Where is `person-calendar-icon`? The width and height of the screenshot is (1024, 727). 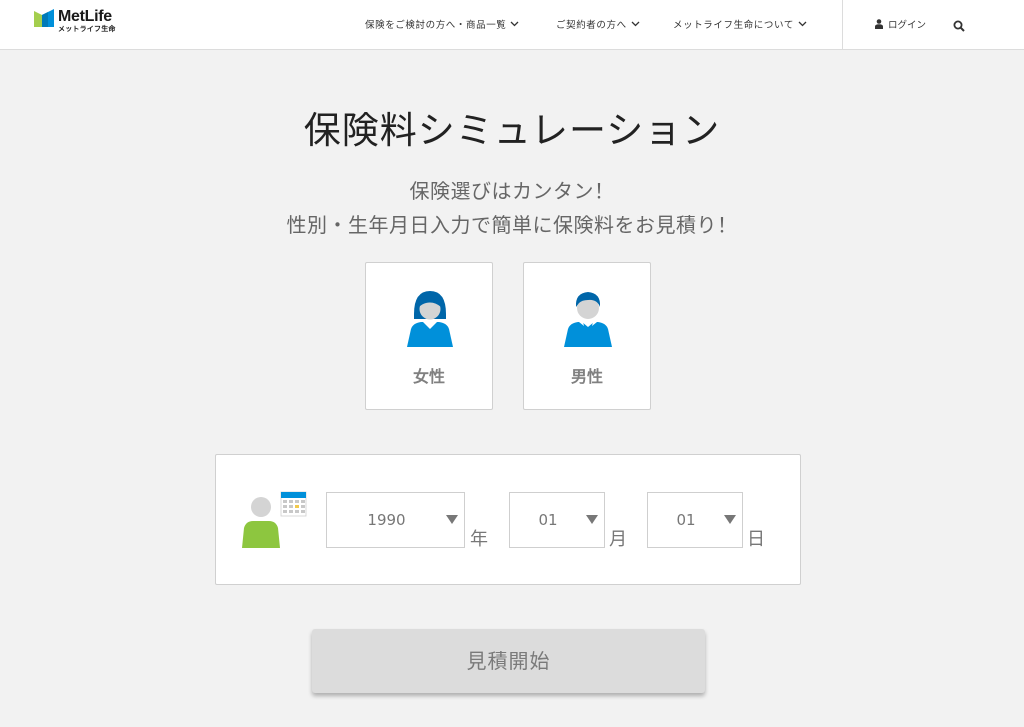
person-calendar-icon is located at coordinates (274, 519).